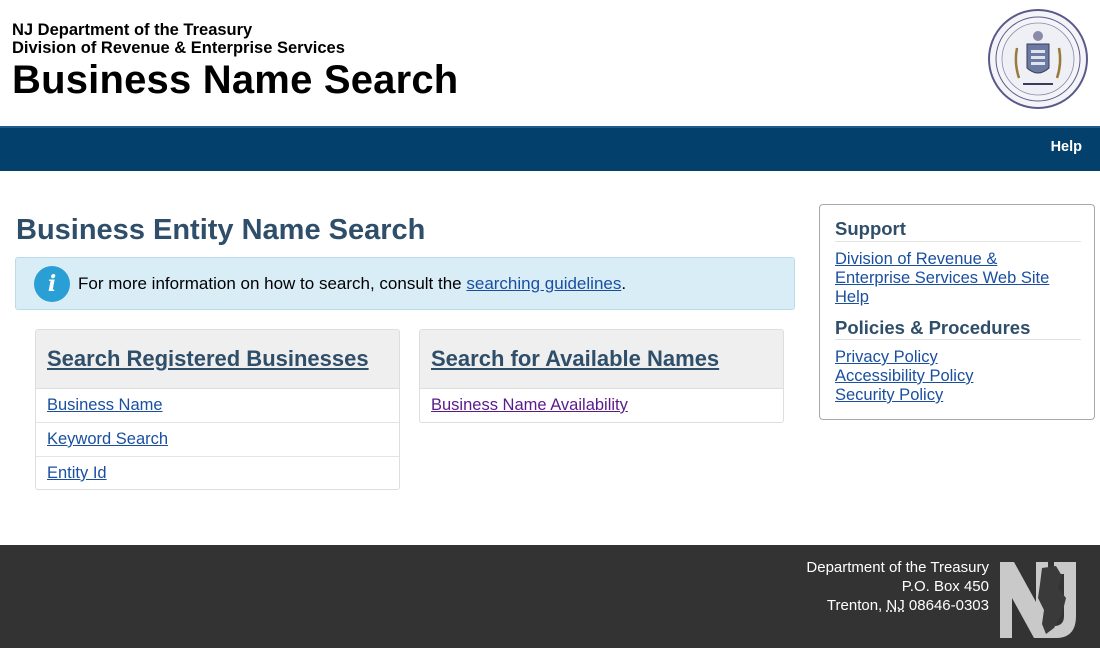 The image size is (1100, 648). Describe the element at coordinates (897, 567) in the screenshot. I see `footer-address-line1: Department of the Treasury` at that location.